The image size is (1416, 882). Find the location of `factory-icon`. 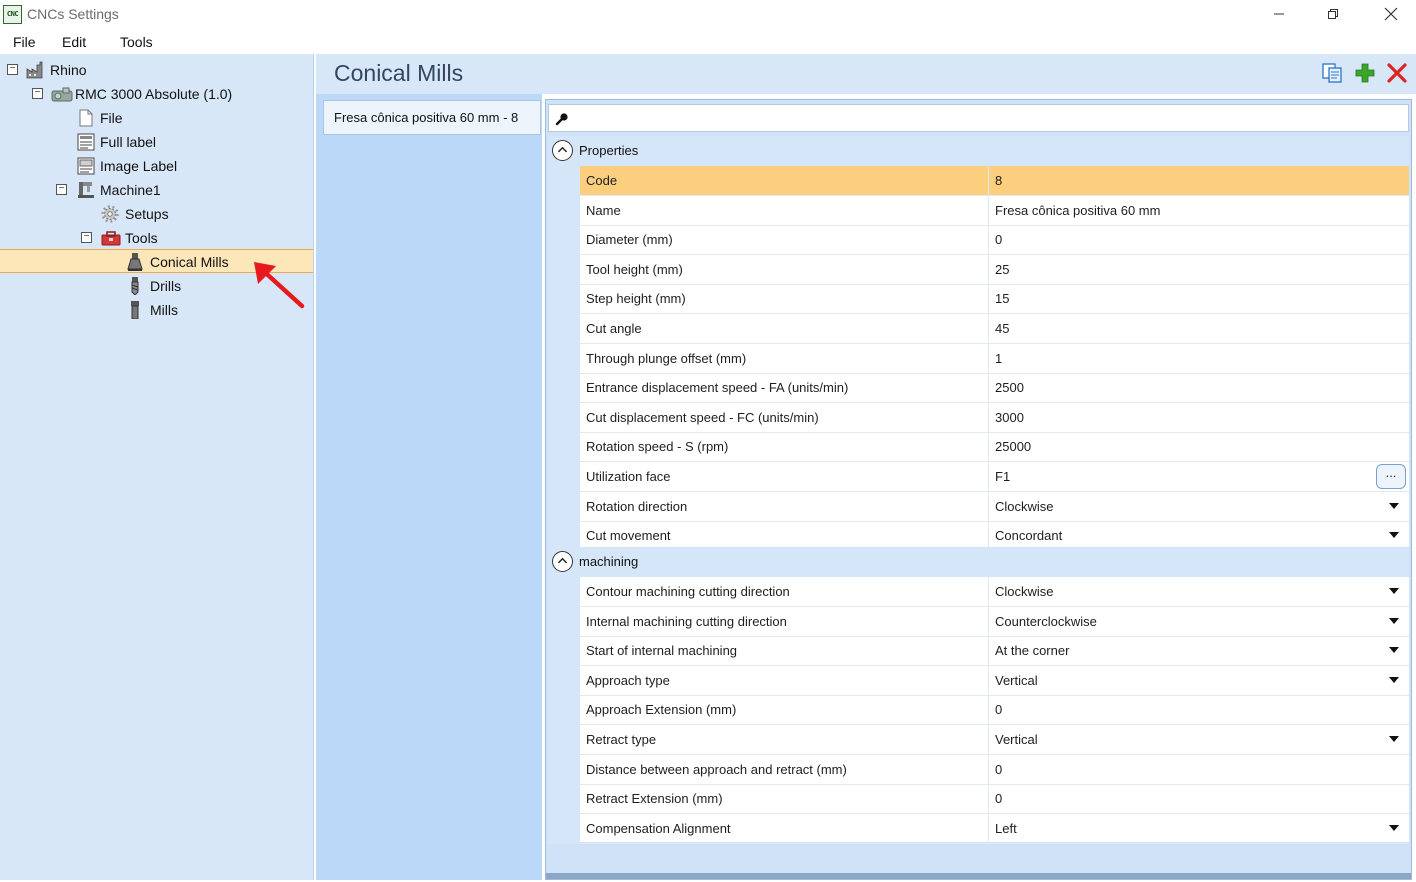

factory-icon is located at coordinates (34, 70).